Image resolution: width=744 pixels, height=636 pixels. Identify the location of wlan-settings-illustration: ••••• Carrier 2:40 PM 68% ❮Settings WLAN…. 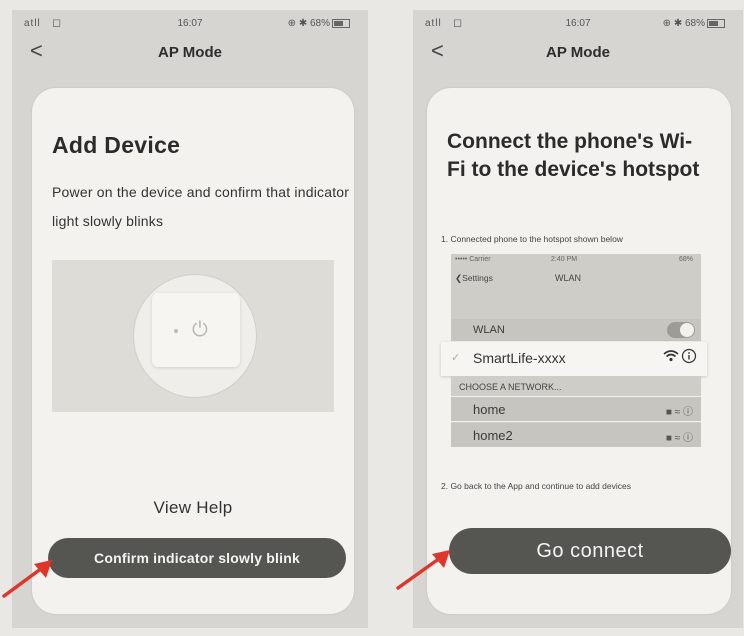
(574, 360).